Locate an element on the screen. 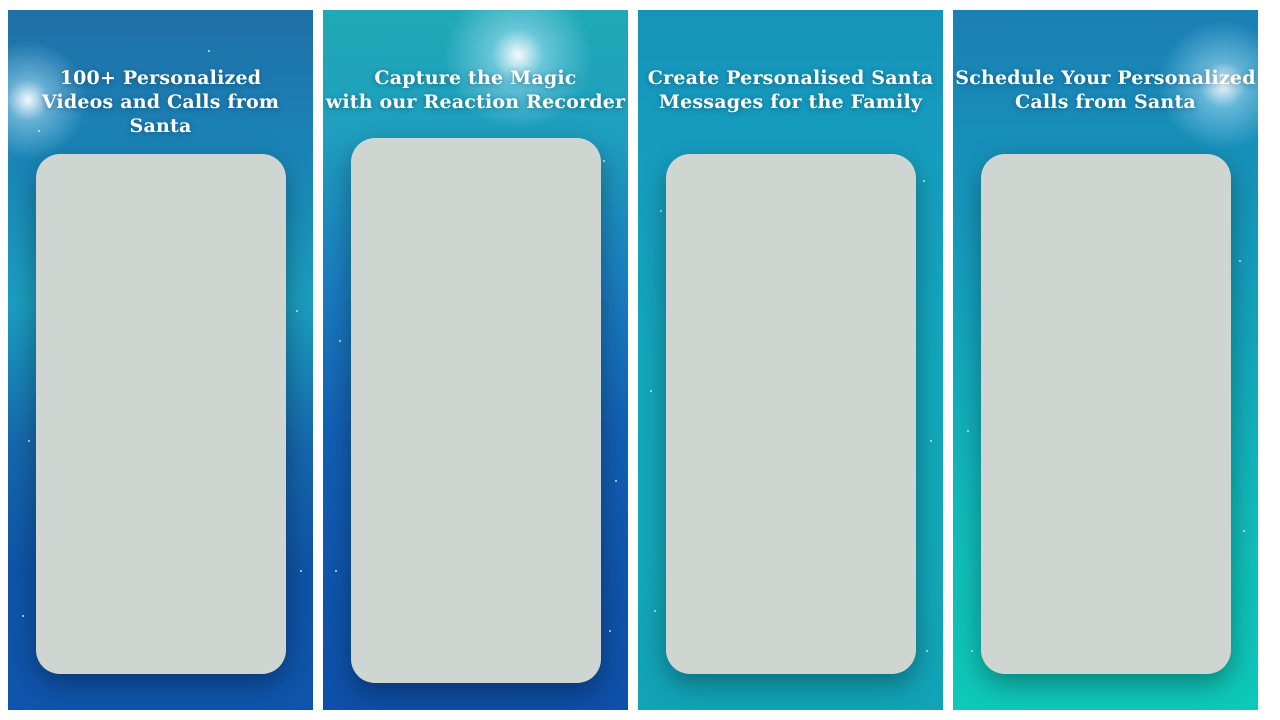 Image resolution: width=1280 pixels, height=720 pixels. phone-mockup: 10:07 Videos ★ Premium is located at coordinates (160, 414).